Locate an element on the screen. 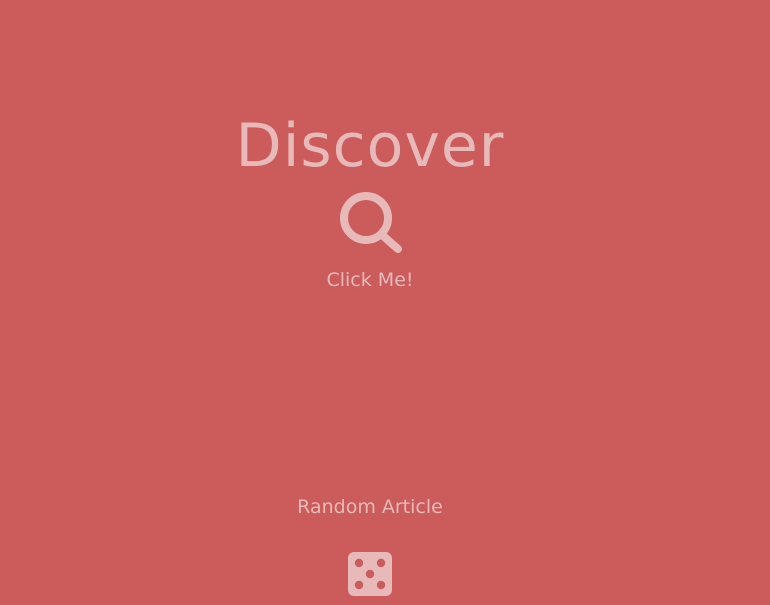 Image resolution: width=770 pixels, height=605 pixels. random-article-button is located at coordinates (370, 574).